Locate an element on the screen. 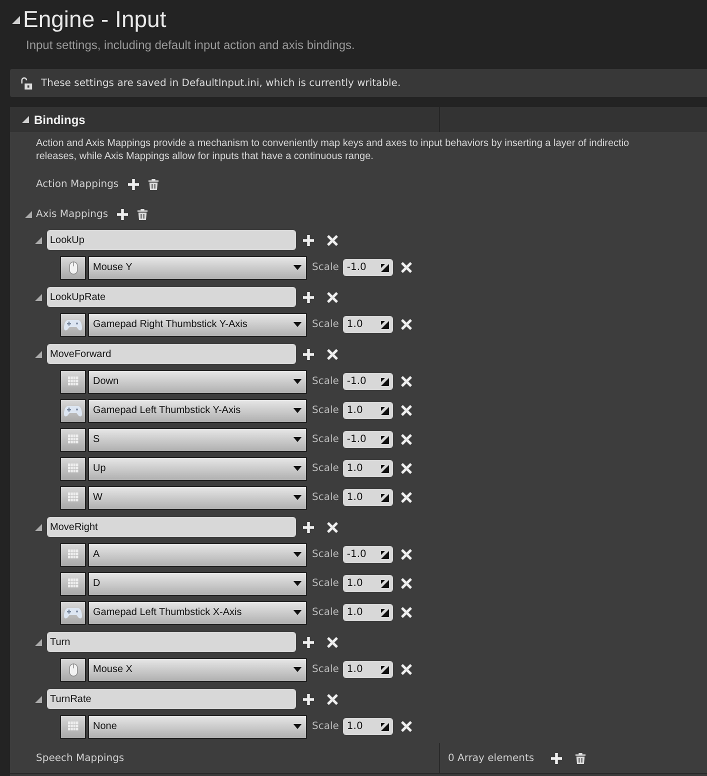 This screenshot has height=776, width=707. key-dropdown: Gamepad Left Thumbstick Y-Axis is located at coordinates (197, 410).